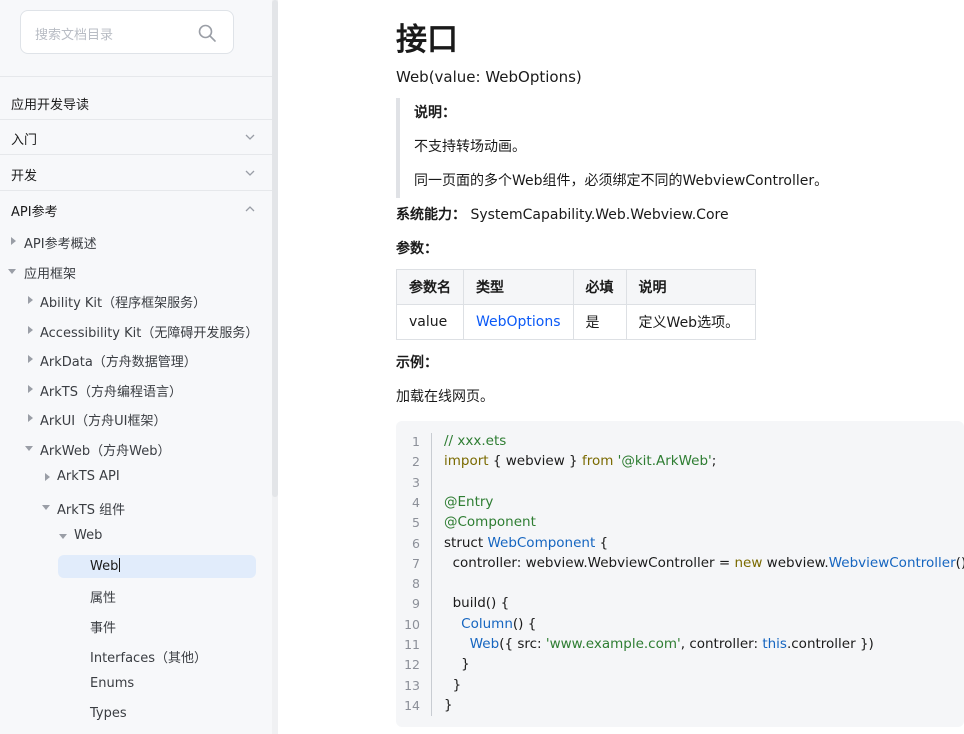  I want to click on line-number: 4, so click(416, 502).